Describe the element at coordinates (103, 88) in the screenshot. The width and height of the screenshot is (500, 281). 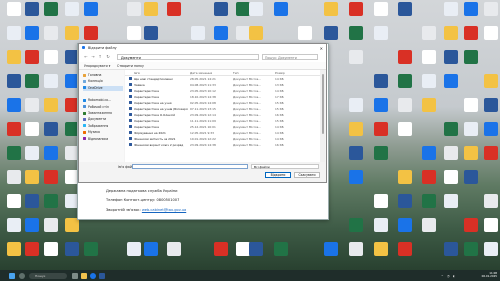
I see `sidebar-item: OneDrive` at that location.